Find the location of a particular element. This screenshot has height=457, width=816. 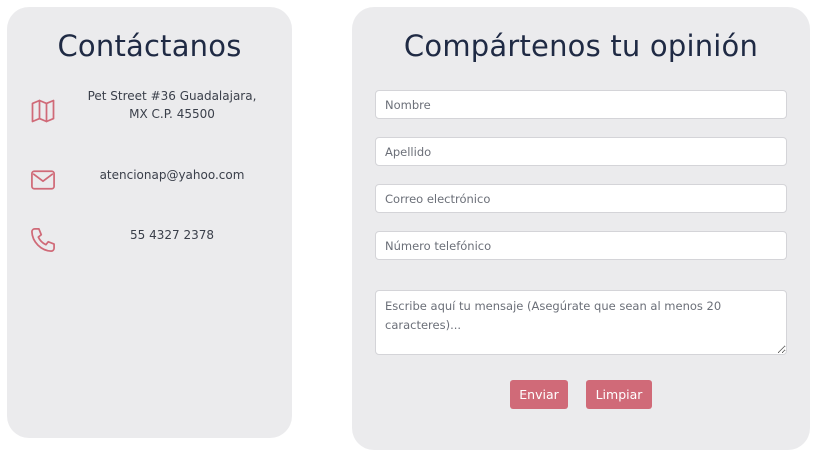

telefono-input is located at coordinates (581, 245).